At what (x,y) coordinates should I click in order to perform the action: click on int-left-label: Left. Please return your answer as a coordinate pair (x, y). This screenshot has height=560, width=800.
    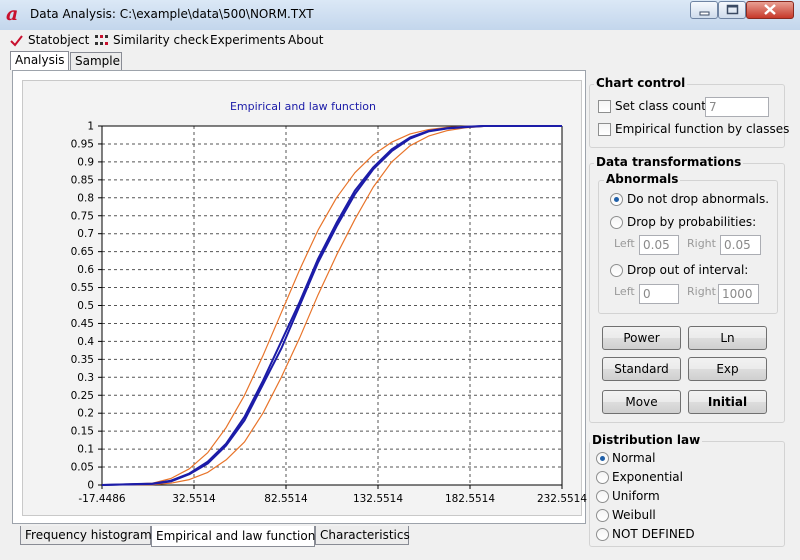
    Looking at the image, I should click on (624, 291).